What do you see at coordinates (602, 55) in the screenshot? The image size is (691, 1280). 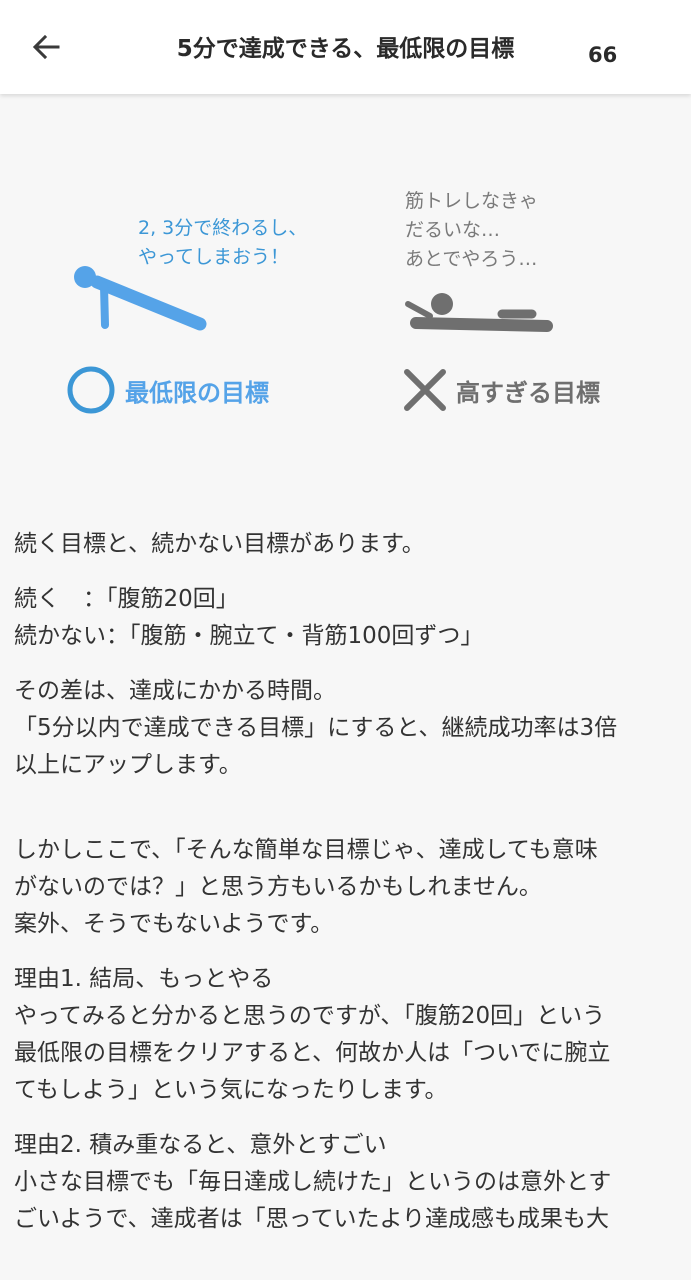 I see `count-badge: 66` at bounding box center [602, 55].